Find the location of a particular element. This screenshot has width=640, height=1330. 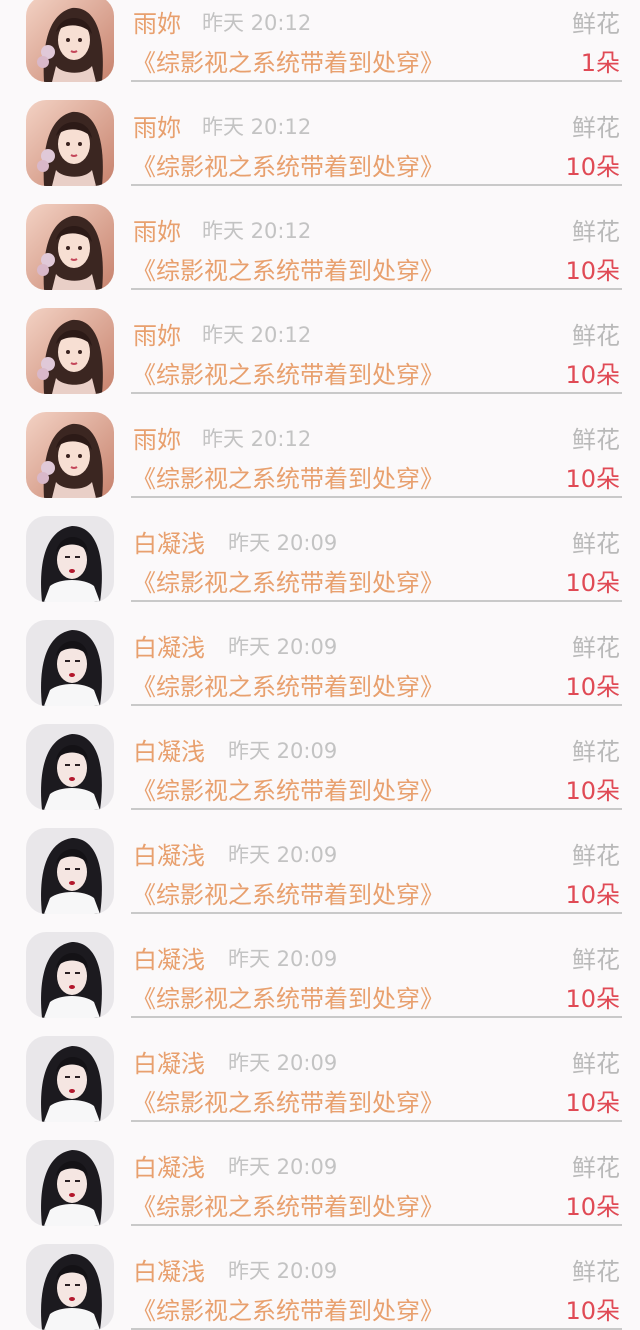

gift-record-row: 雨妳 昨天 20:12 鲜花 《综影视之系统带着到处穿》 1朵 is located at coordinates (320, 41).